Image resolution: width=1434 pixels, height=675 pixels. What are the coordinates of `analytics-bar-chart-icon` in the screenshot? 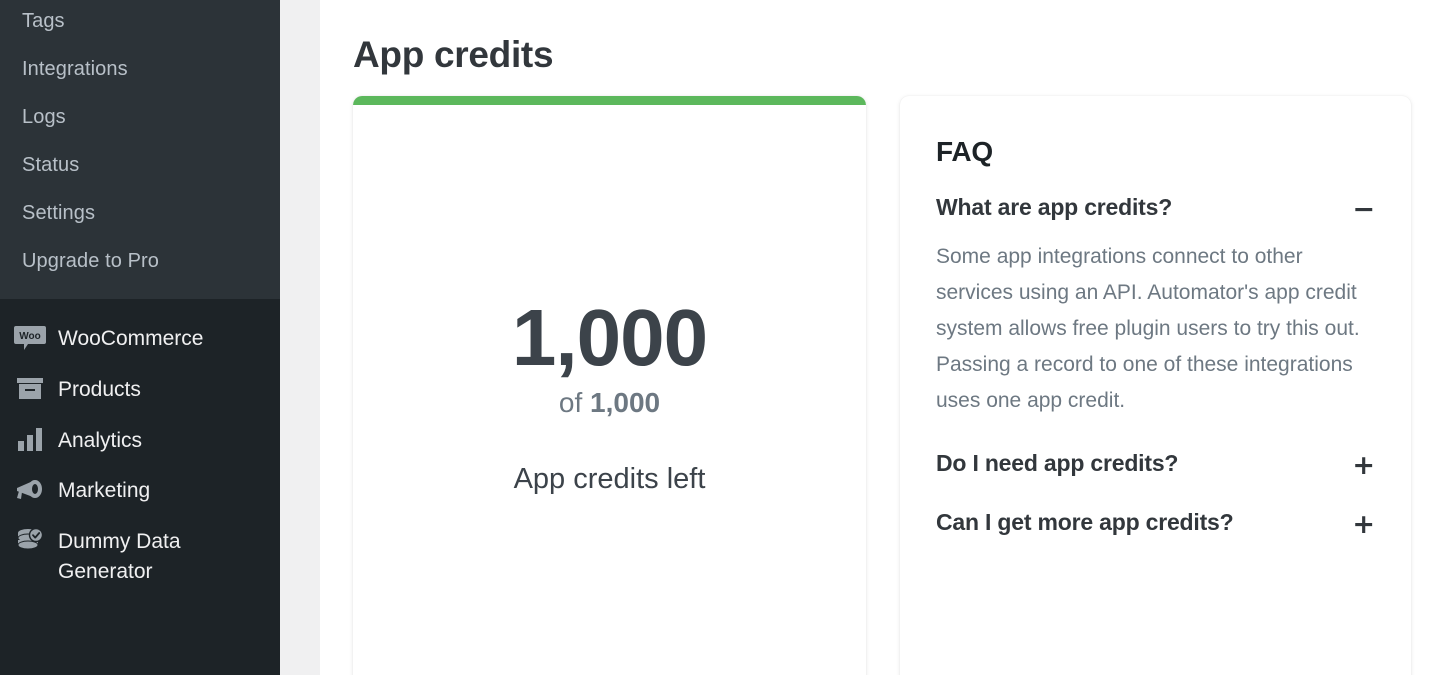 It's located at (30, 440).